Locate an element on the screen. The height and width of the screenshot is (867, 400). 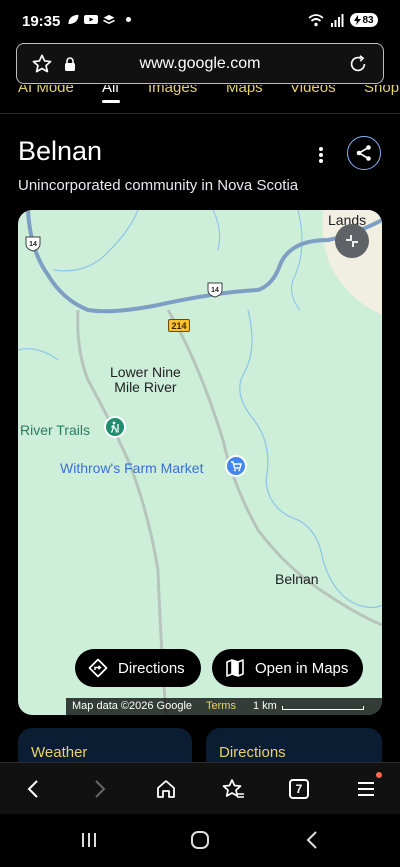
recent-apps-icon is located at coordinates (89, 840).